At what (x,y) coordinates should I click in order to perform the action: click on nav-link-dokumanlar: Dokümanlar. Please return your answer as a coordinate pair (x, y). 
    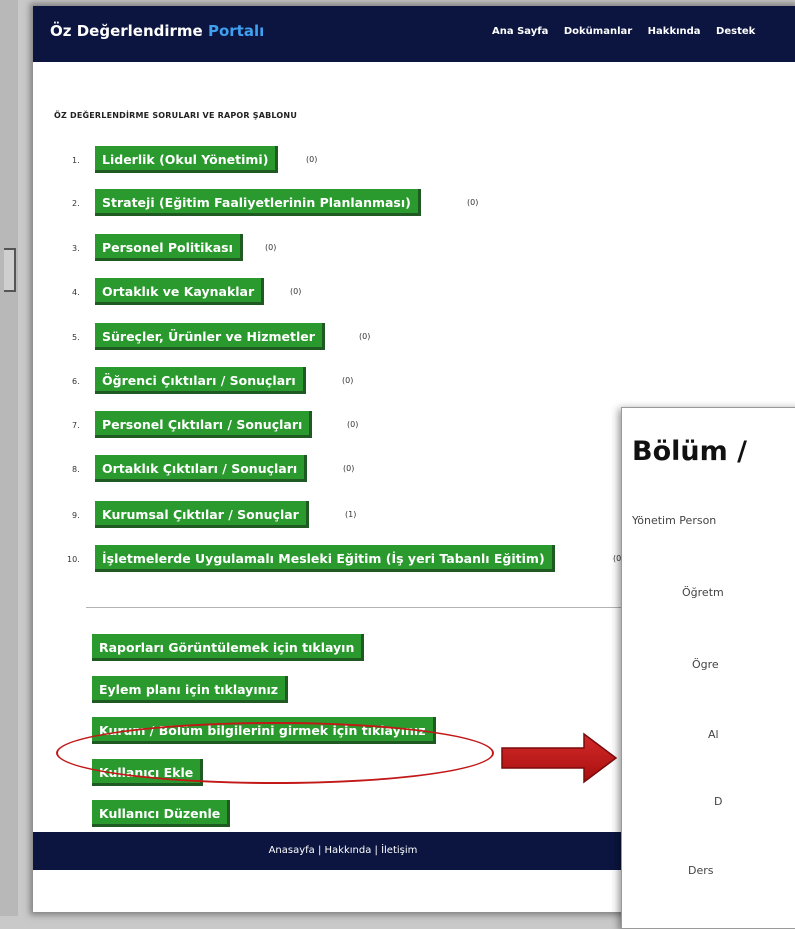
    Looking at the image, I should click on (598, 31).